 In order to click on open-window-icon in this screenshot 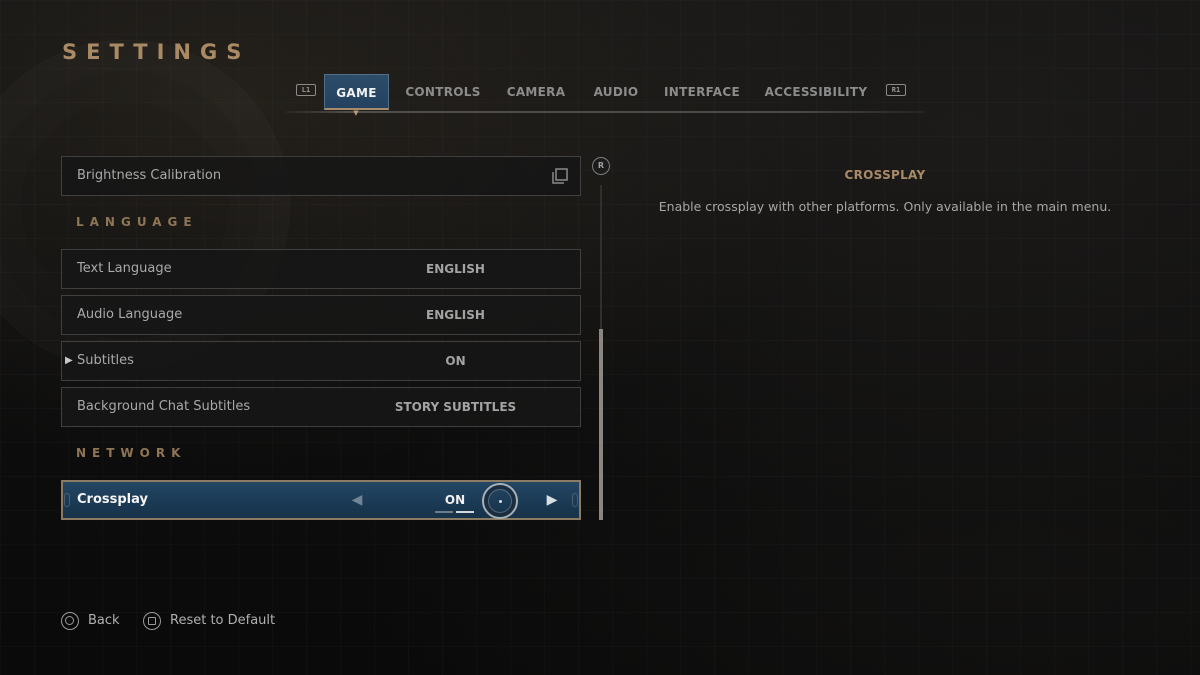, I will do `click(560, 176)`.